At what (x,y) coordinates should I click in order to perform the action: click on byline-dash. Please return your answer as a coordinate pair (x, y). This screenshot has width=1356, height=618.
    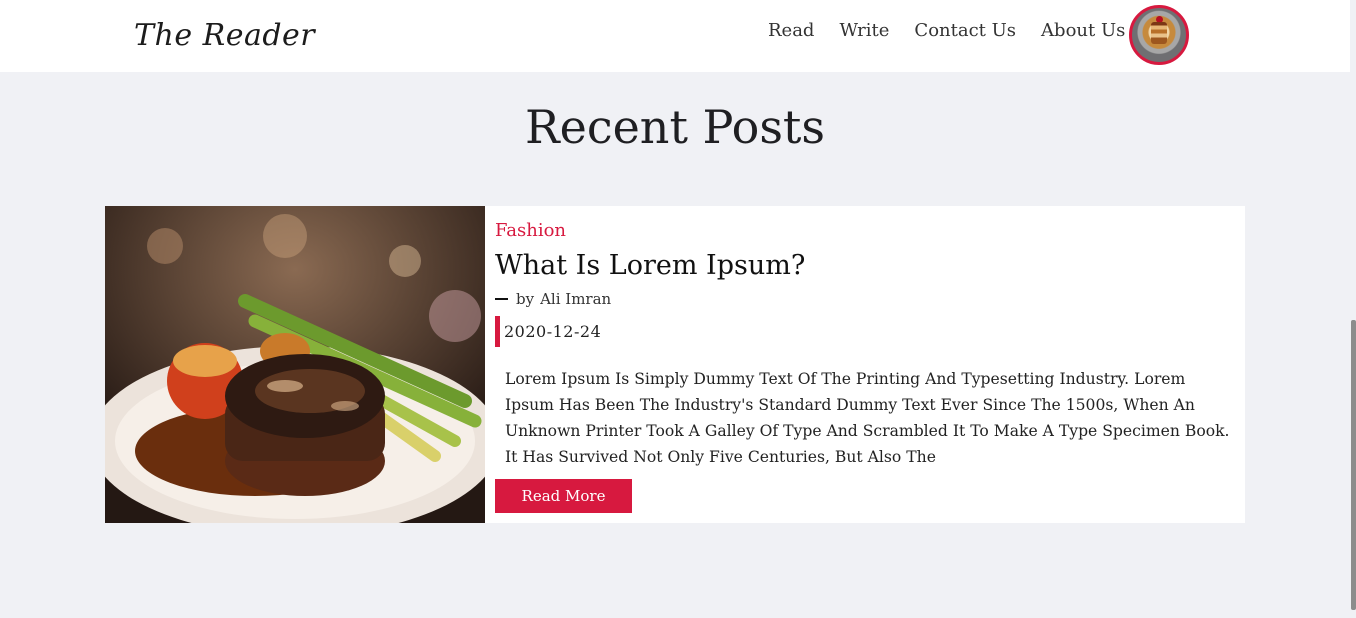
    Looking at the image, I should click on (501, 299).